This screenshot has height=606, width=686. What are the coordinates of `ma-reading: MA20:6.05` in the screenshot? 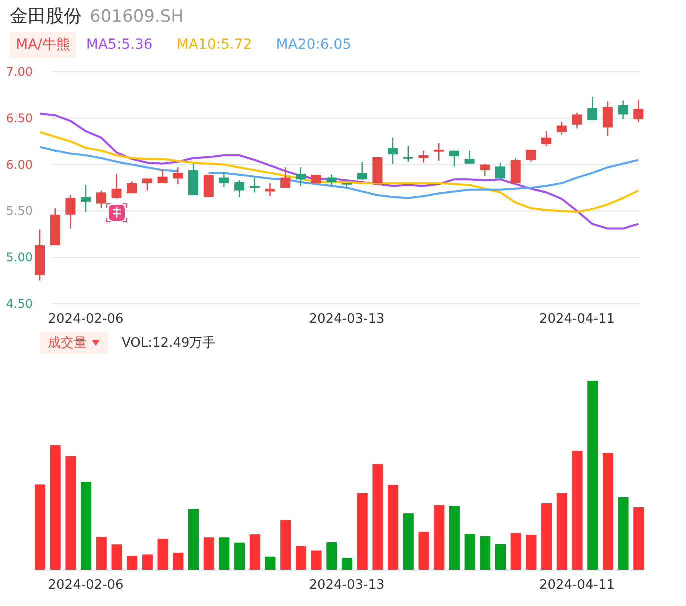 It's located at (314, 45).